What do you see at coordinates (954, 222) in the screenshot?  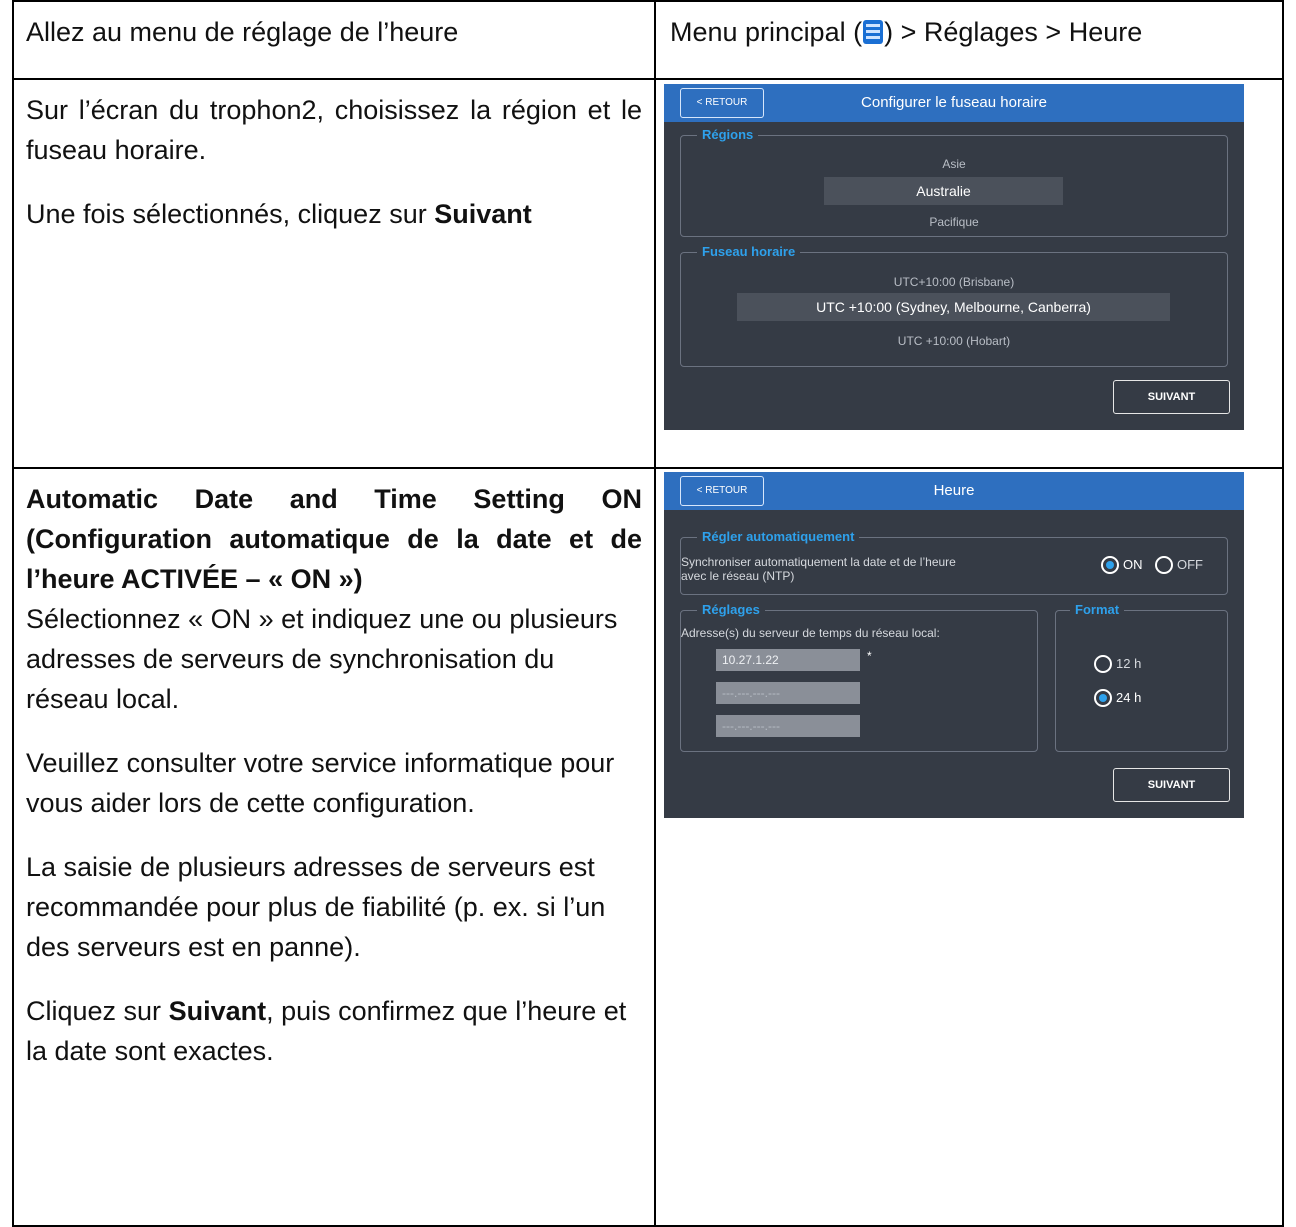 I see `region-option: Pacifique` at bounding box center [954, 222].